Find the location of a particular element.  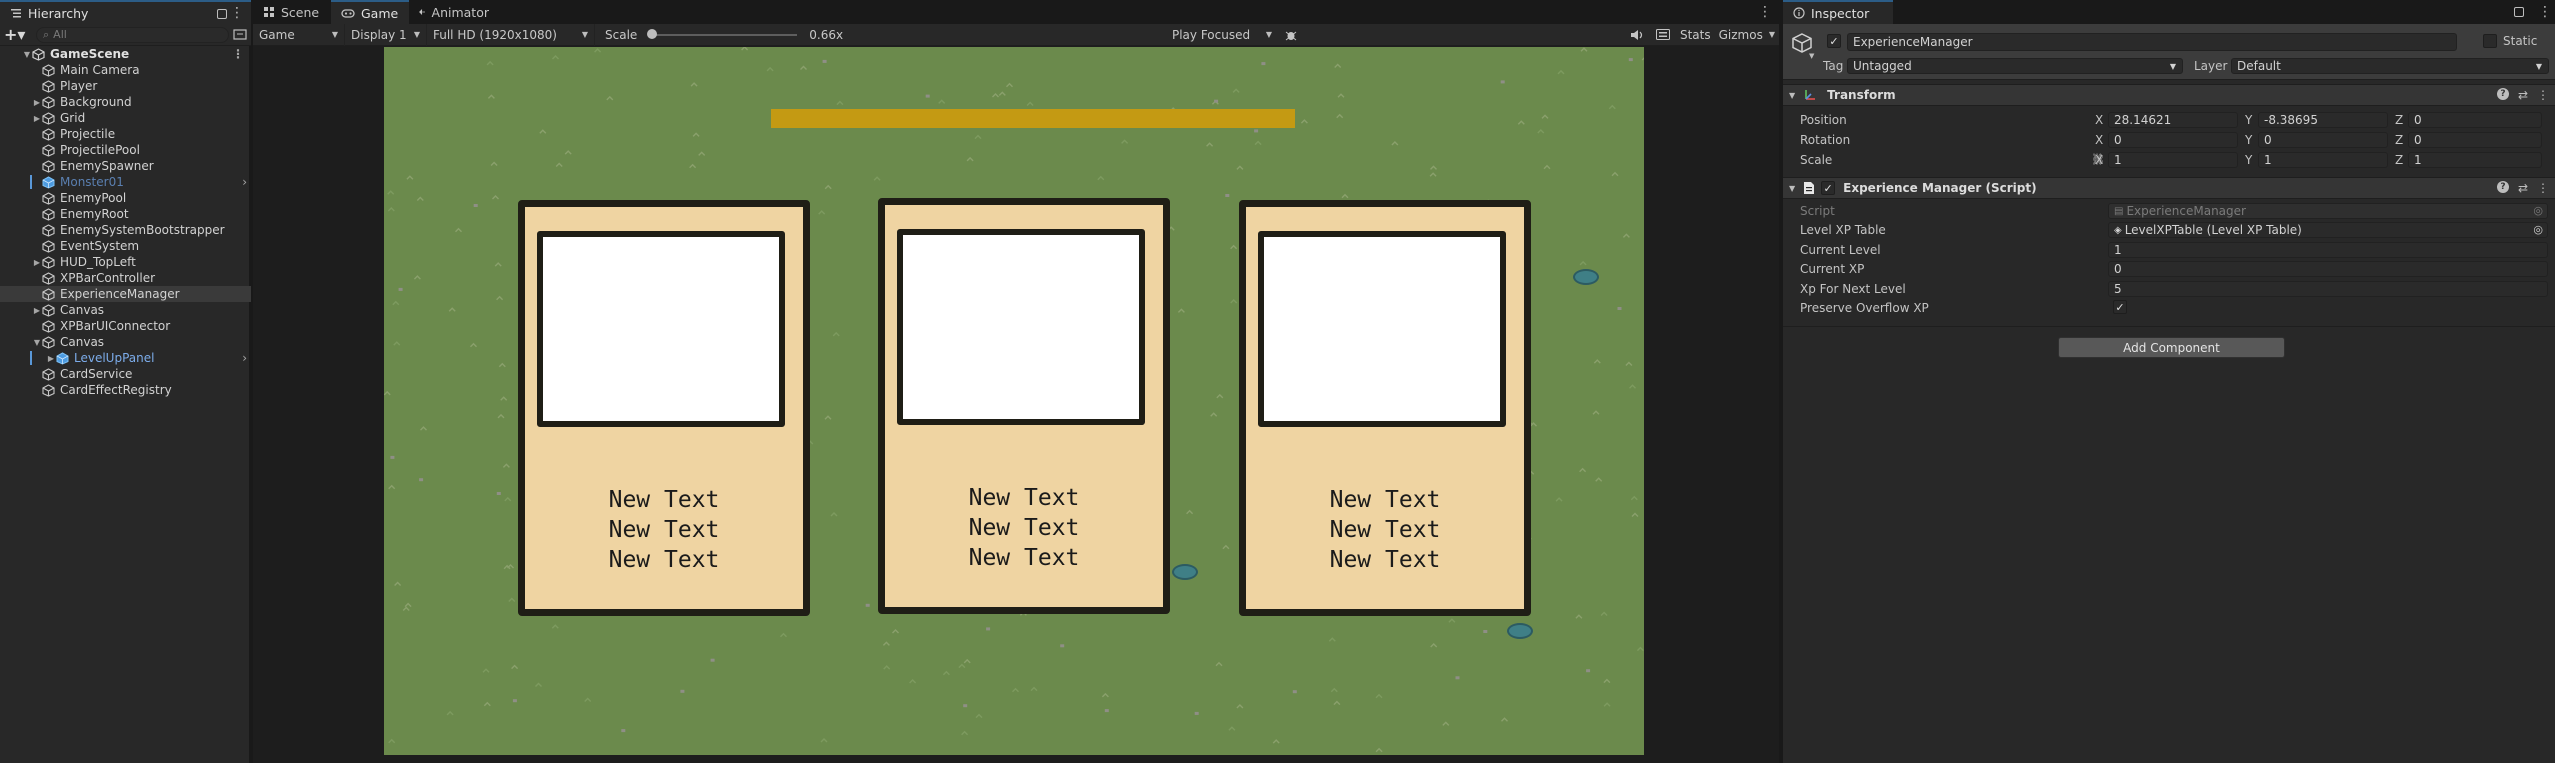

hierarchy-item-label: Player is located at coordinates (79, 86).